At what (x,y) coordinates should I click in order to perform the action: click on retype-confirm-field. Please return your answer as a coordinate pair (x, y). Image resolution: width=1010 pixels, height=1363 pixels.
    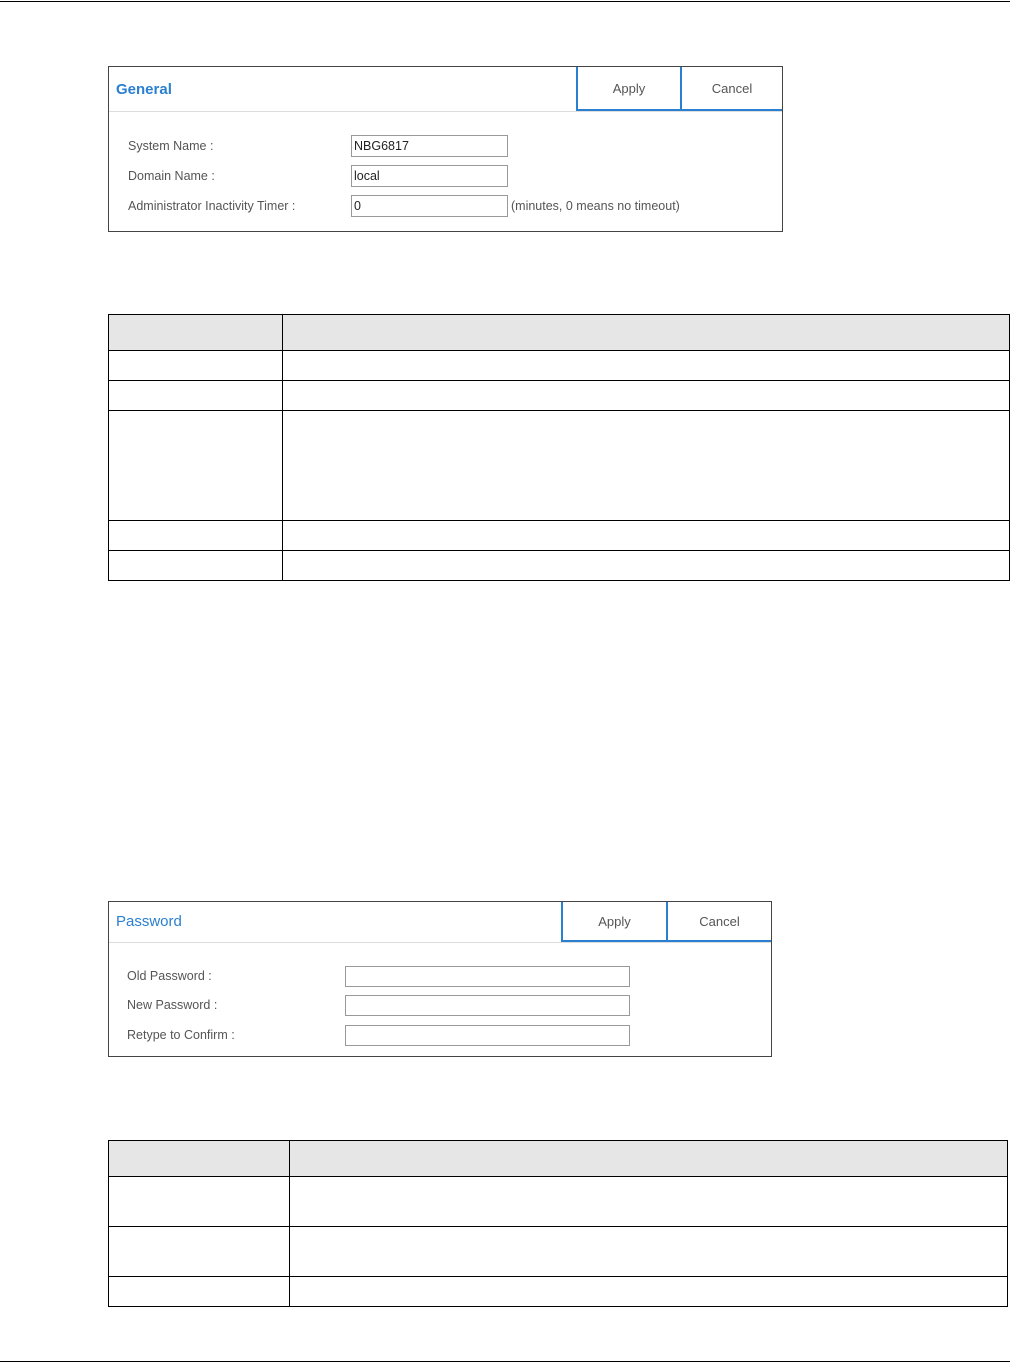
    Looking at the image, I should click on (487, 1035).